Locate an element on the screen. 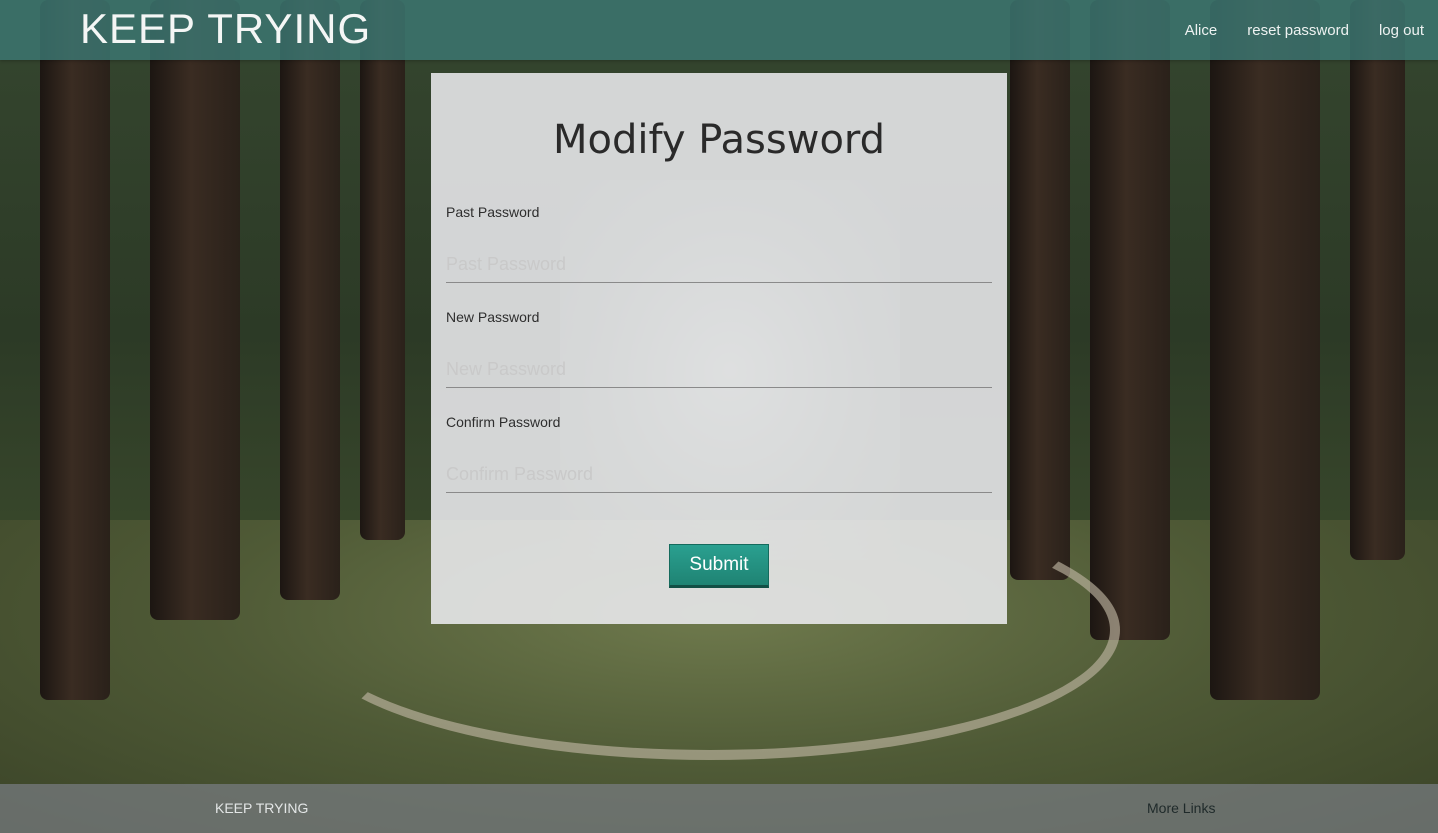 The height and width of the screenshot is (833, 1438). footer-bar: KEEP TRYING More Links is located at coordinates (719, 808).